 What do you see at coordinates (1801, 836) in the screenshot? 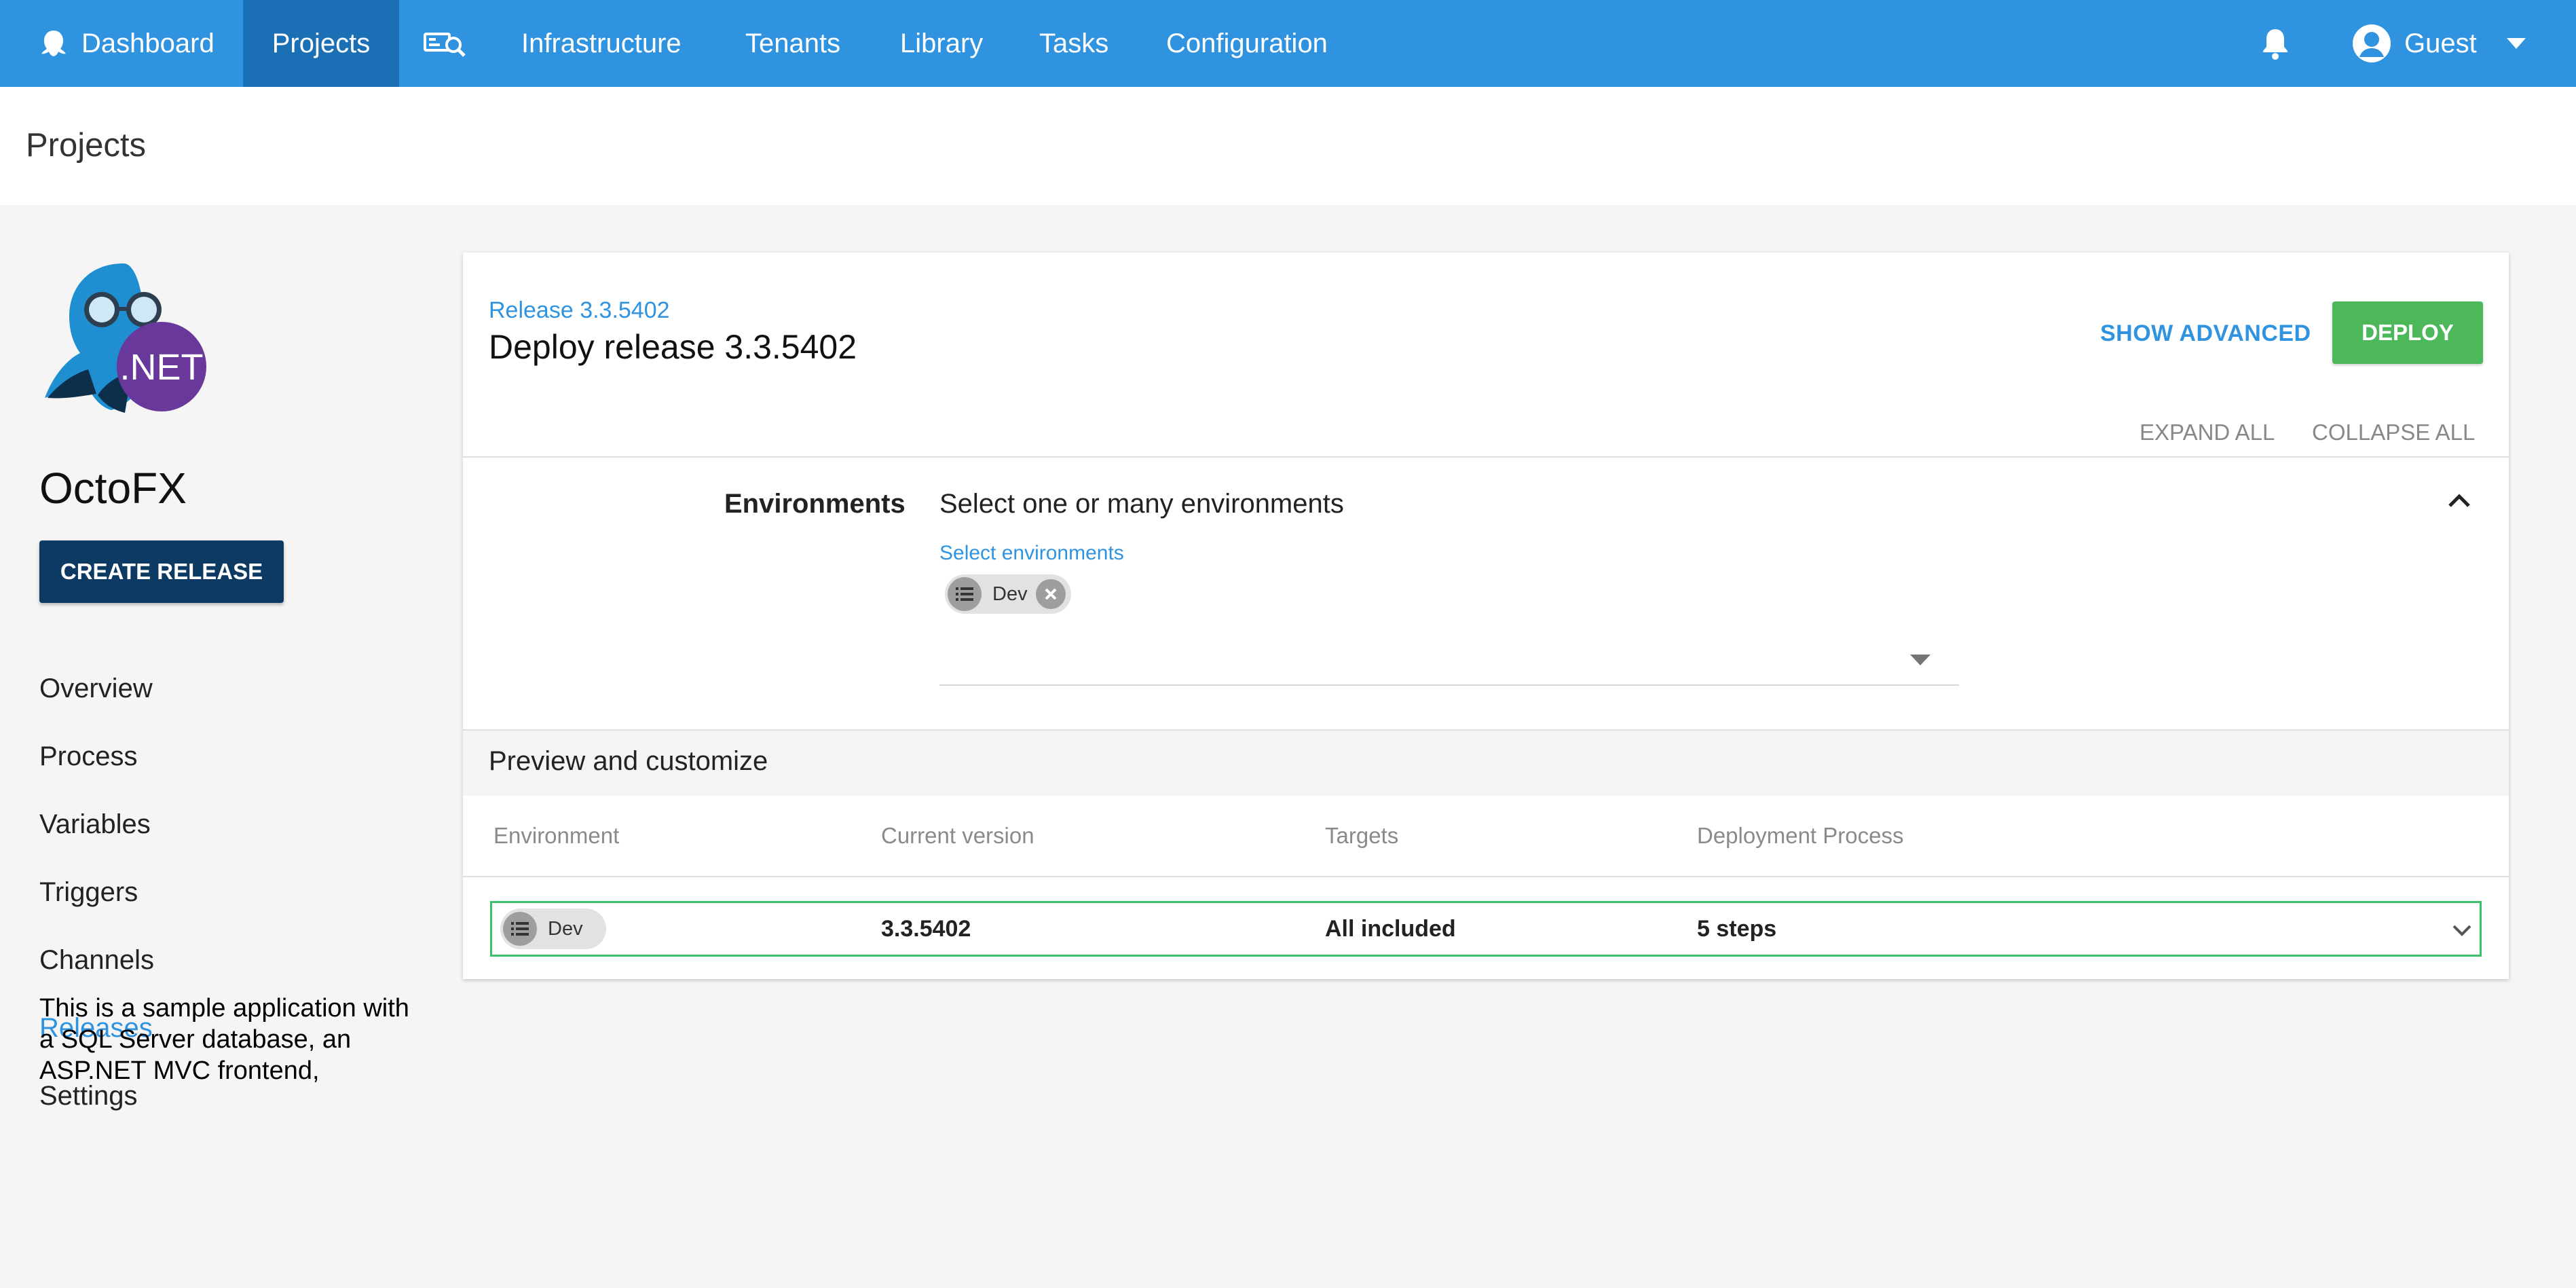
I see `column-header-deployment-process: Deployment Process` at bounding box center [1801, 836].